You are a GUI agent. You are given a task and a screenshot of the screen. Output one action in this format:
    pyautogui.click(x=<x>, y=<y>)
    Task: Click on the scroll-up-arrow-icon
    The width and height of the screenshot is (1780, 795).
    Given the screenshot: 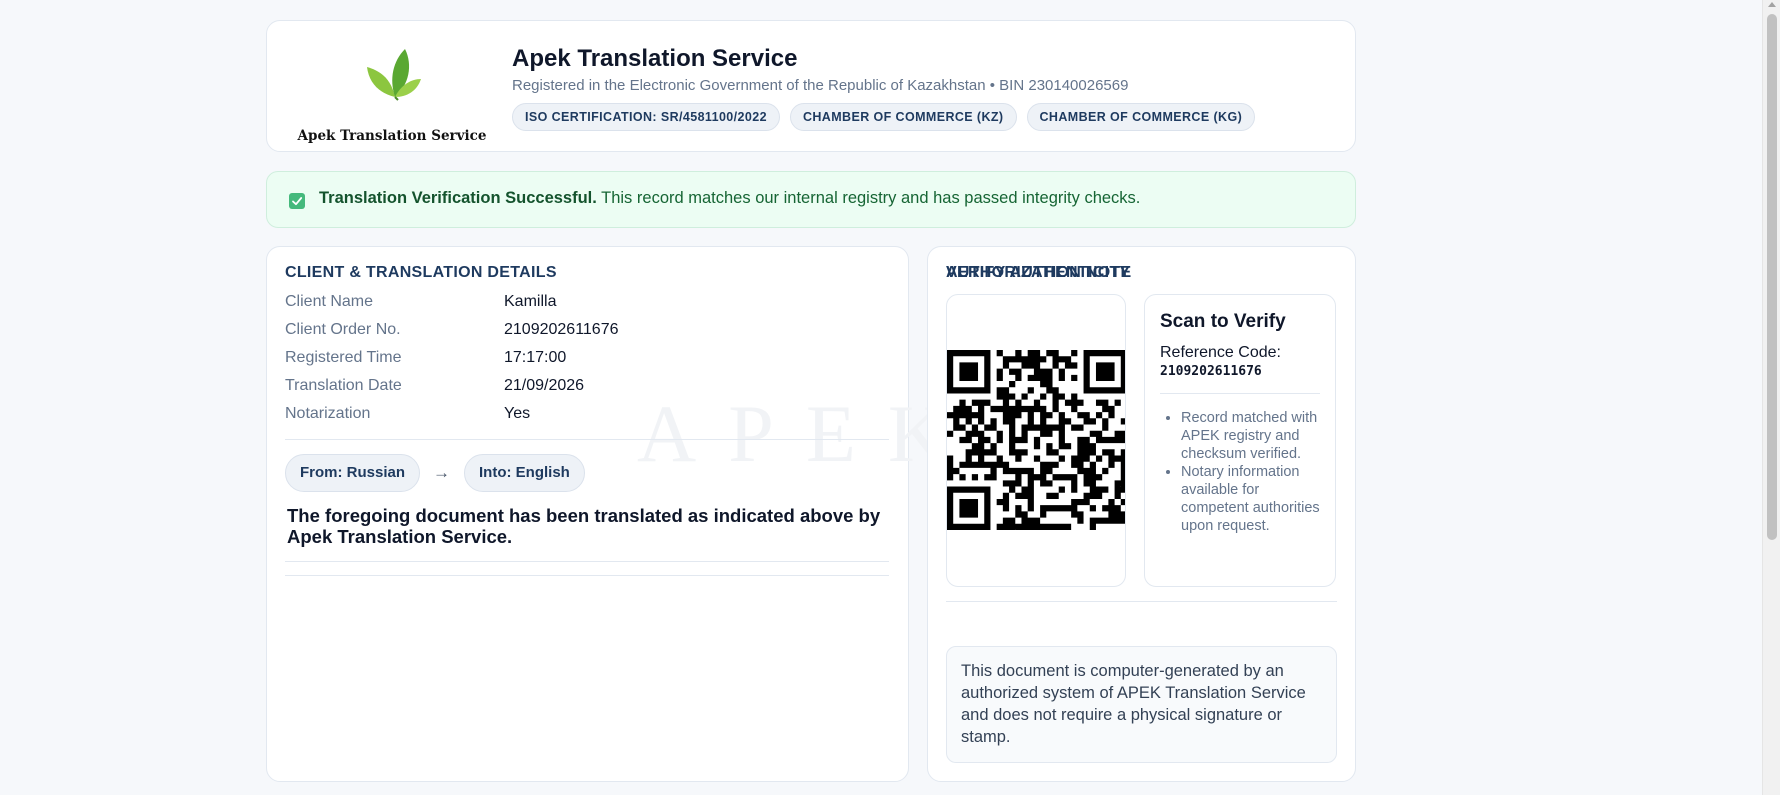 What is the action you would take?
    pyautogui.click(x=1772, y=4)
    